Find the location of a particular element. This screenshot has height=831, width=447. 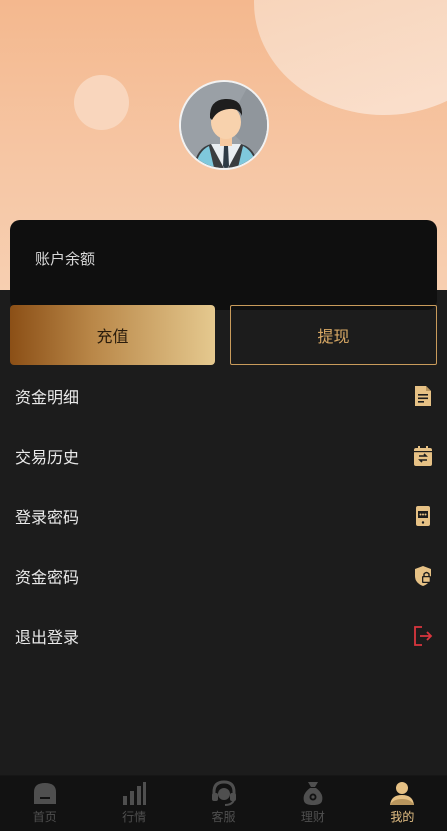

avatar is located at coordinates (224, 125).